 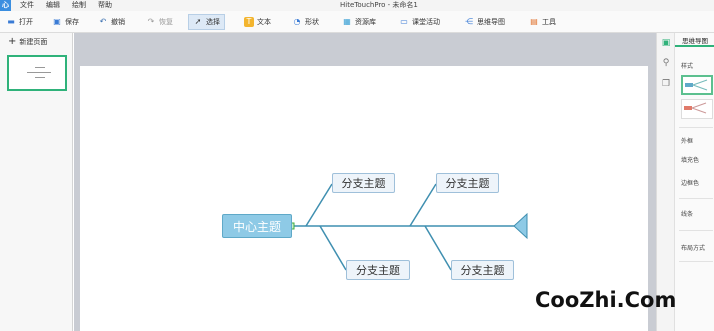 What do you see at coordinates (665, 182) in the screenshot?
I see `side-icon-strip: ▣ ⚲ ❐` at bounding box center [665, 182].